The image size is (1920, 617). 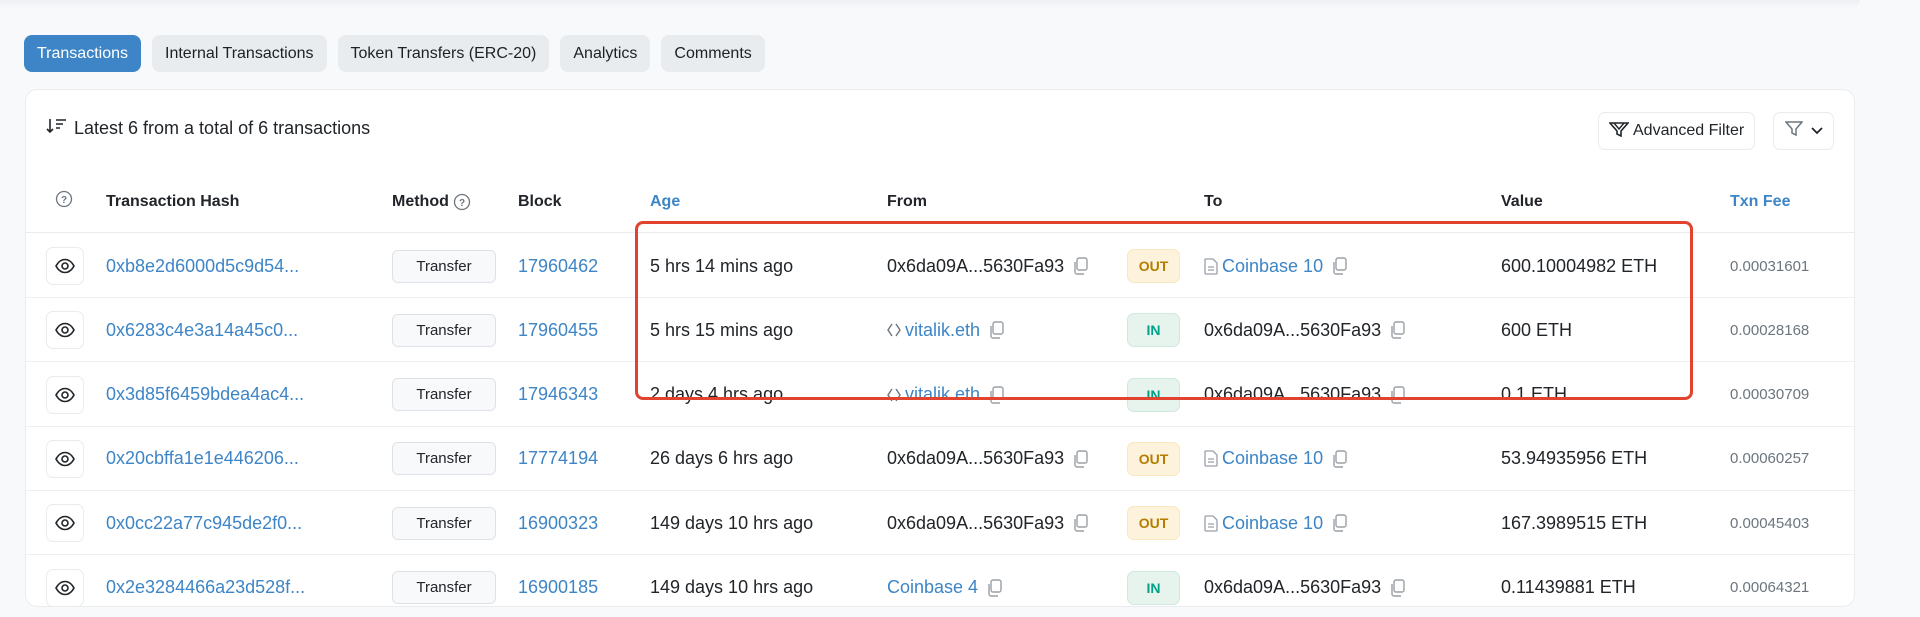 What do you see at coordinates (1537, 329) in the screenshot?
I see `value-text: 600 ETH` at bounding box center [1537, 329].